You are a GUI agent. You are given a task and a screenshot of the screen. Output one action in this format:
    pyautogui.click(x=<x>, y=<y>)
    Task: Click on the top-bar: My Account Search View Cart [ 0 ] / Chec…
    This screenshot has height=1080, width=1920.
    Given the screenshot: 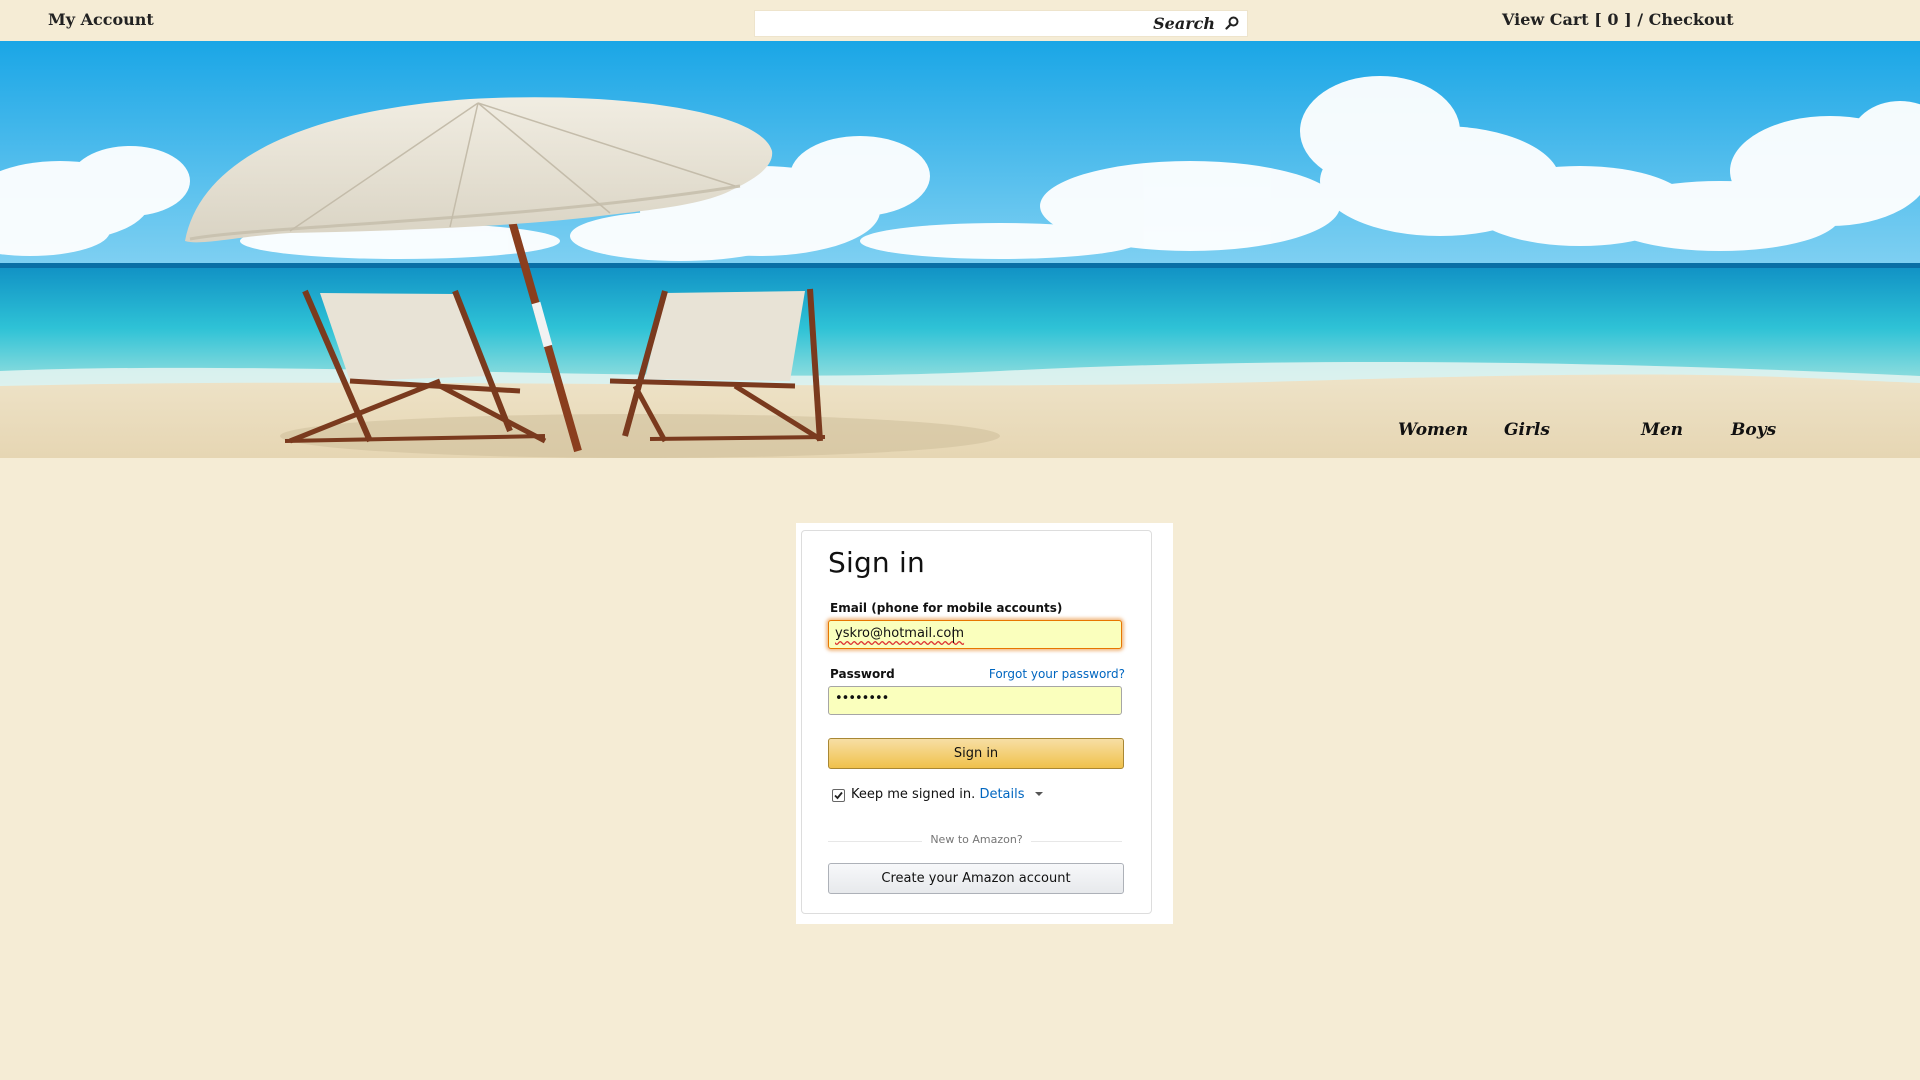 What is the action you would take?
    pyautogui.click(x=960, y=20)
    